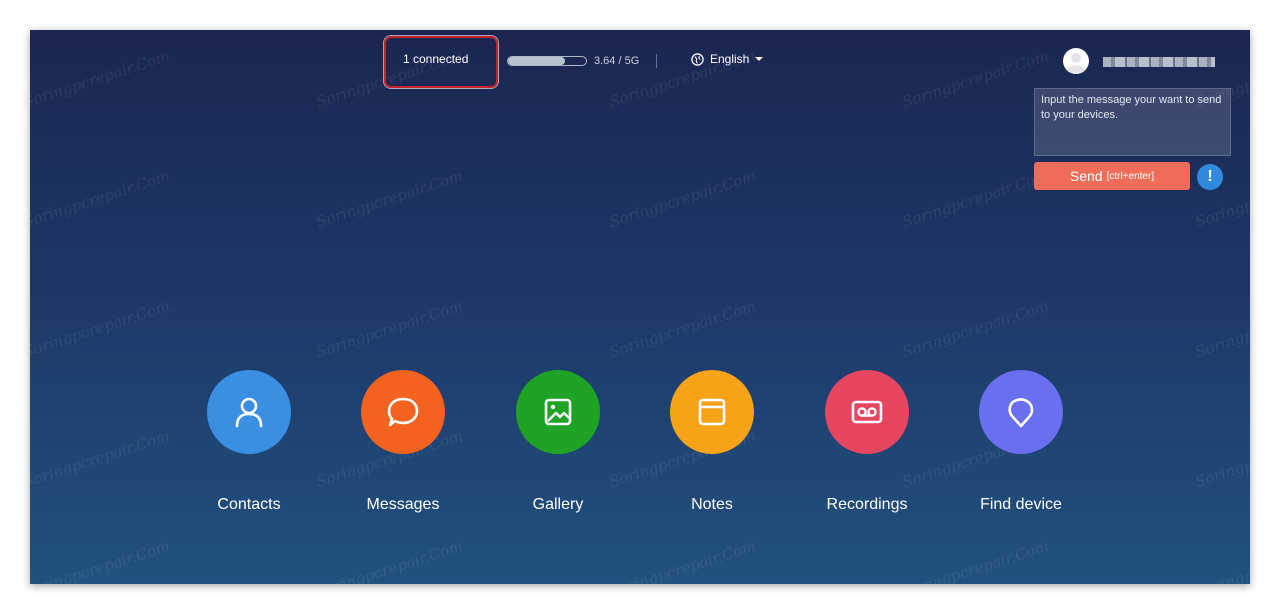 Image resolution: width=1280 pixels, height=615 pixels. I want to click on app-label: Messages, so click(403, 504).